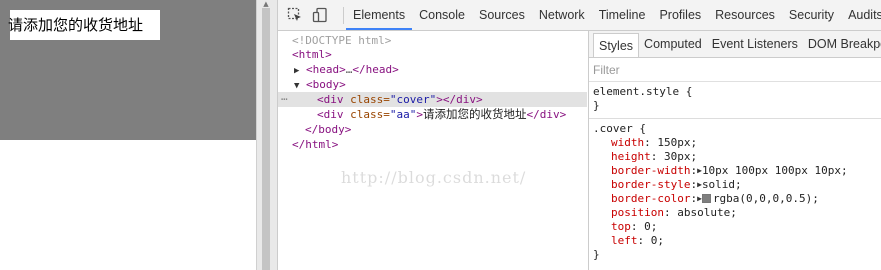  Describe the element at coordinates (596, 254) in the screenshot. I see `cover-rule-close: }` at that location.